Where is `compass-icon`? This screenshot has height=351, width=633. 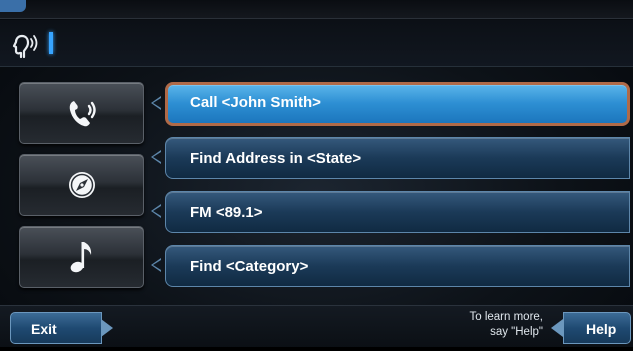
compass-icon is located at coordinates (82, 185).